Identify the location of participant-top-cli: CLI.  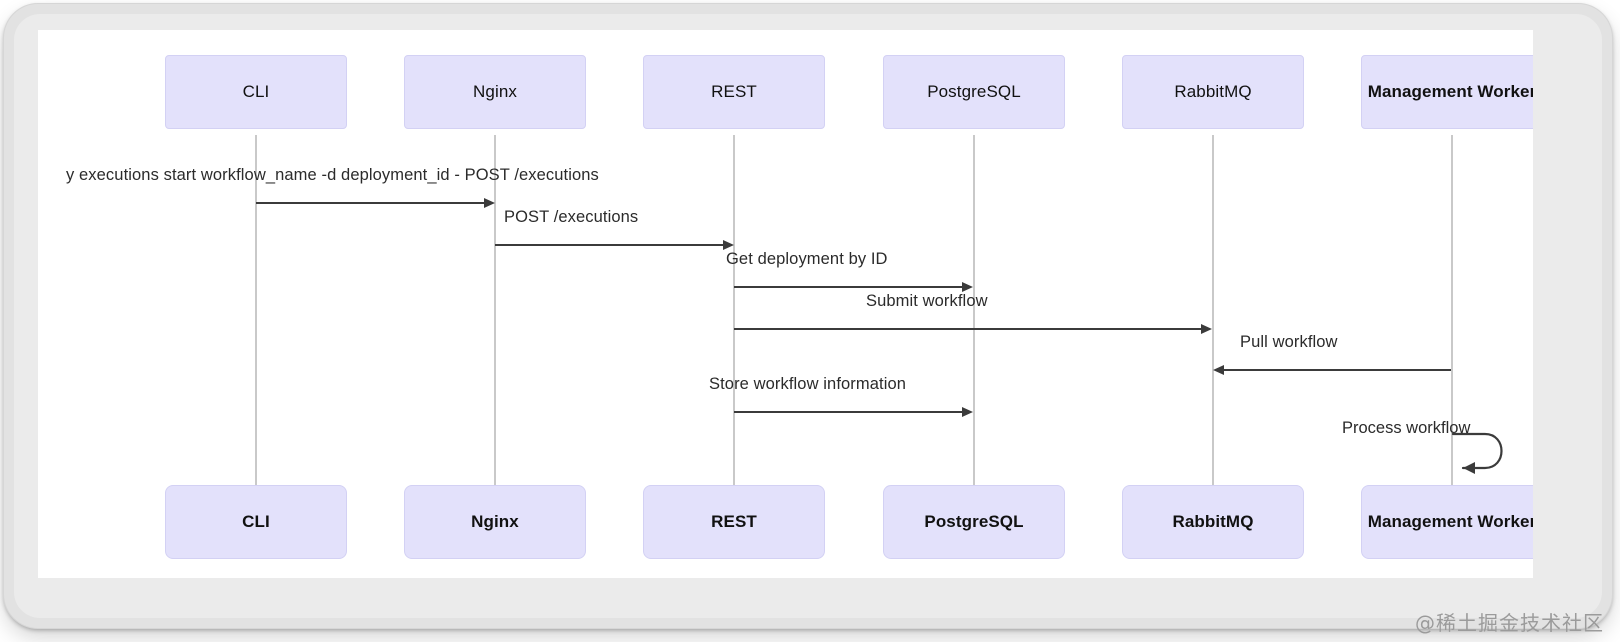
(256, 92).